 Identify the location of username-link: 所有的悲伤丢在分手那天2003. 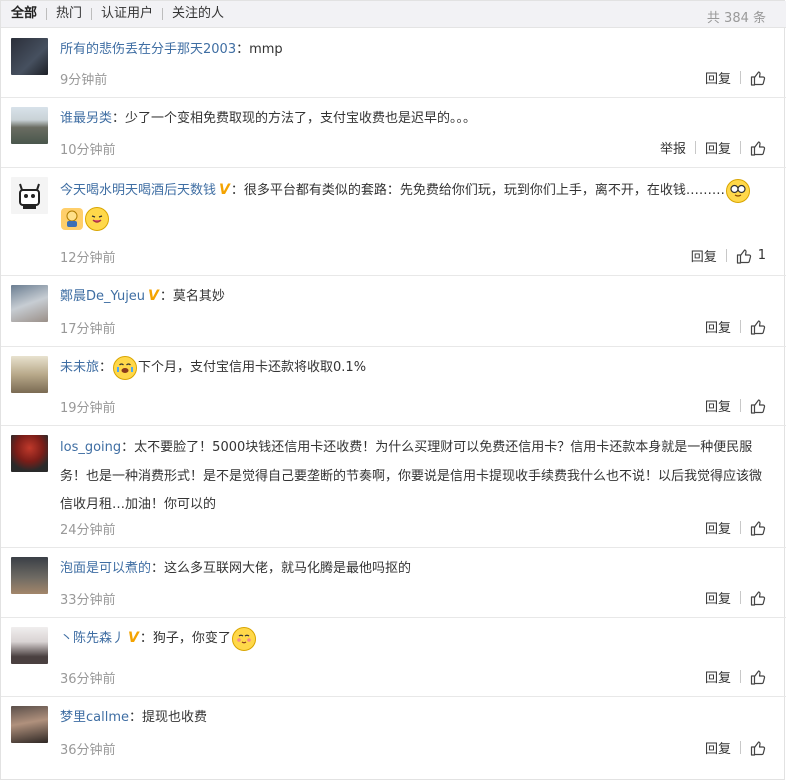
(148, 49).